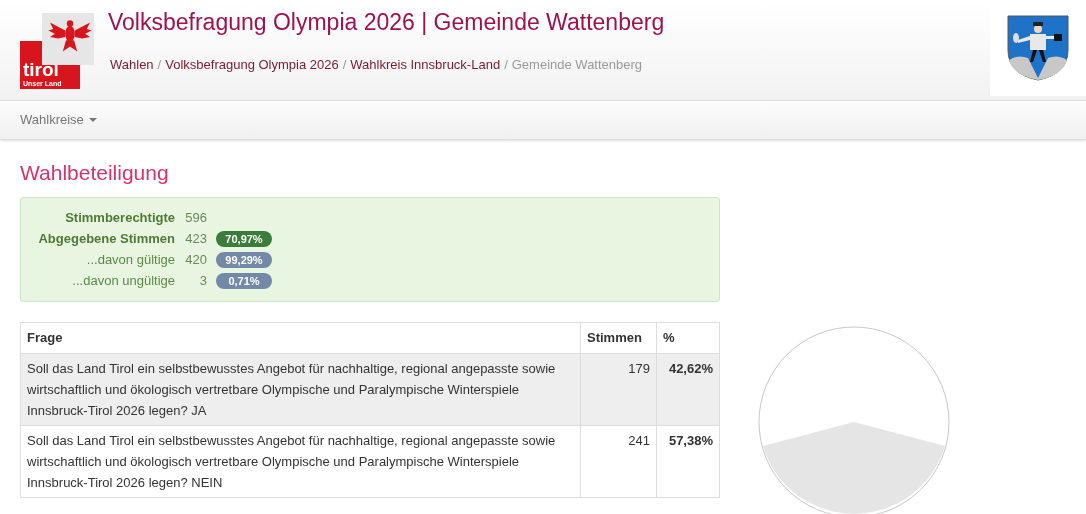  I want to click on coat-of-arms-icon, so click(1038, 48).